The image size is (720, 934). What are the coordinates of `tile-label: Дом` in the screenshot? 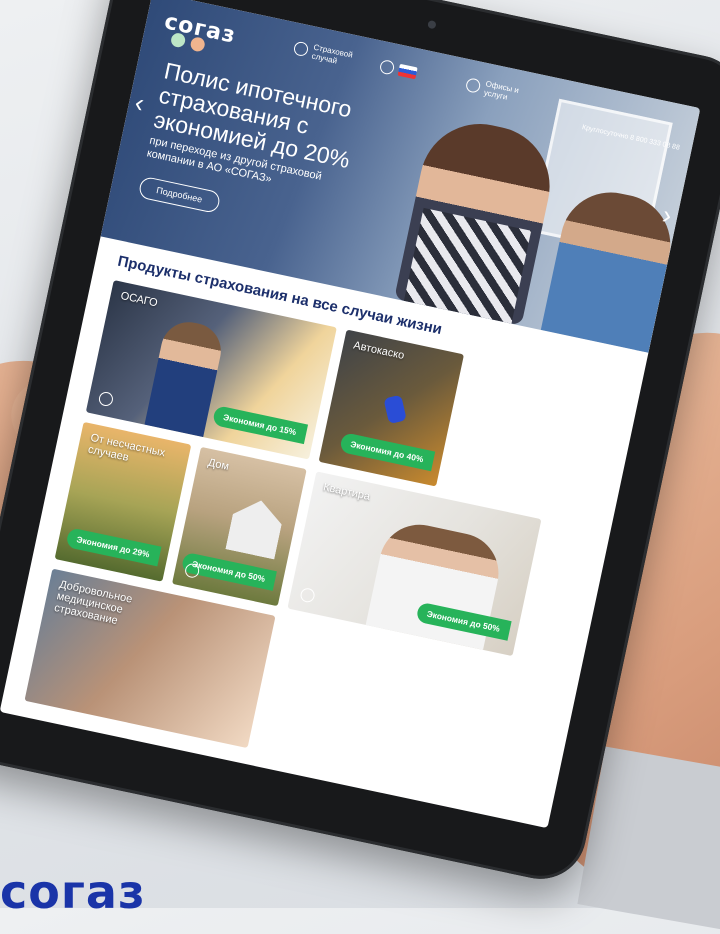 It's located at (218, 464).